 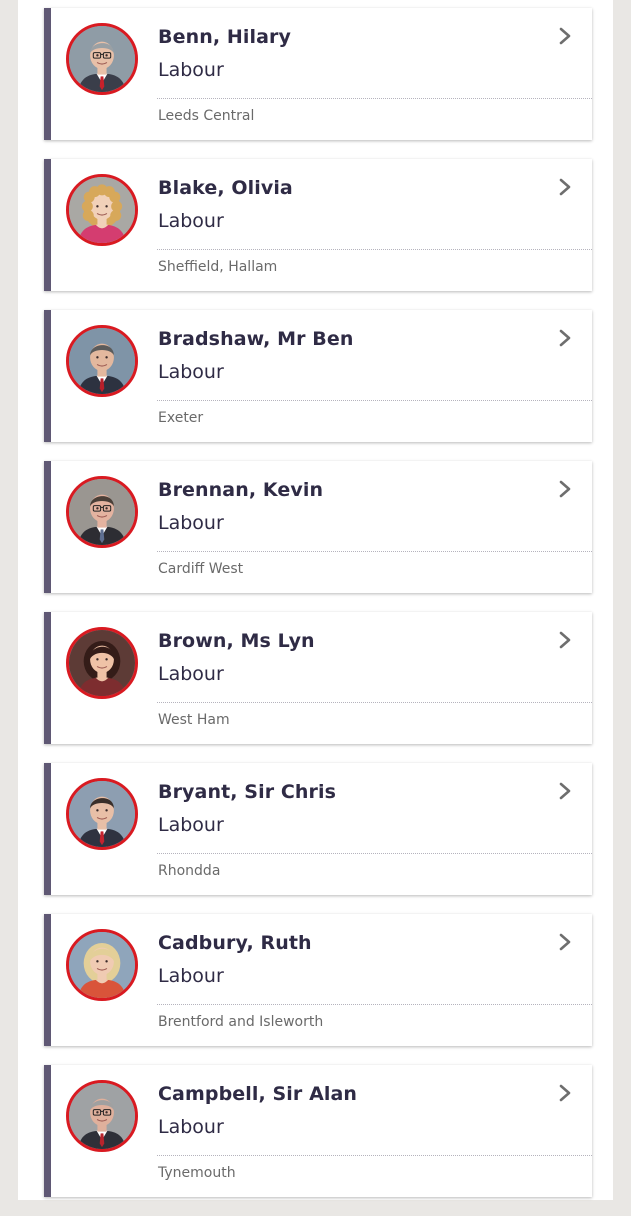 I want to click on member-constituency: Sheffield, Hallam, so click(x=218, y=267).